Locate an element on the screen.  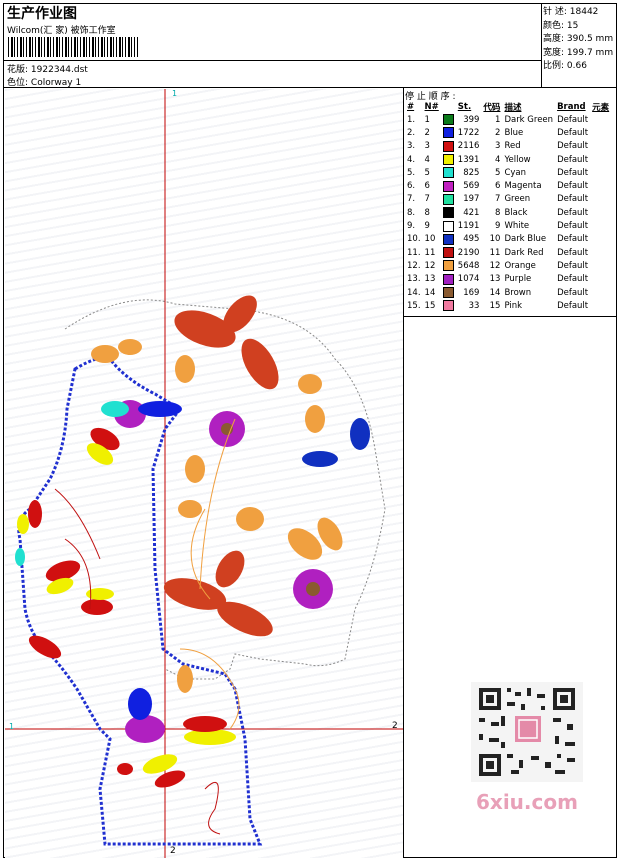
row-description: Dark Red is located at coordinates (524, 252).